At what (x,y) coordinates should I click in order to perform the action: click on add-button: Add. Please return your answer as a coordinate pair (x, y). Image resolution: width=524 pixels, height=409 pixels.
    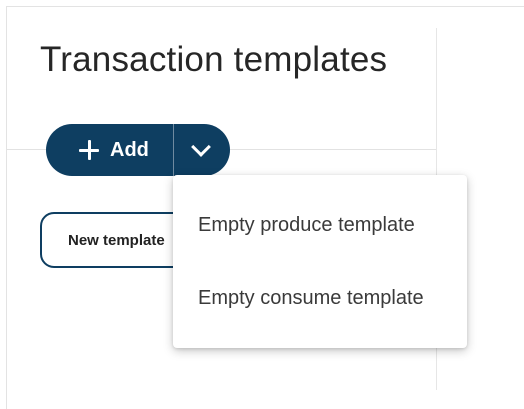
    Looking at the image, I should click on (109, 150).